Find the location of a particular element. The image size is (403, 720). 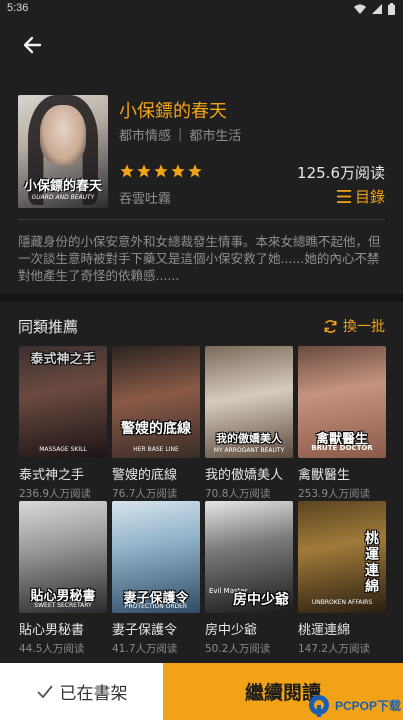

book-reads: 147.2人万阅读 is located at coordinates (334, 649).